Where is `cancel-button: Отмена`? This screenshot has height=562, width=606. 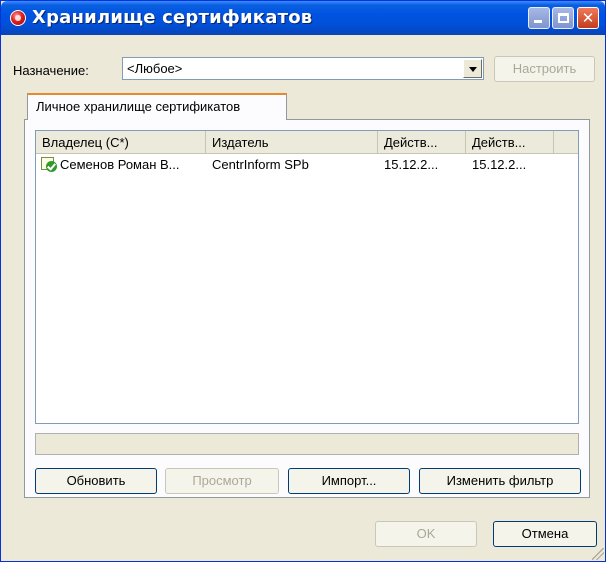 cancel-button: Отмена is located at coordinates (545, 534).